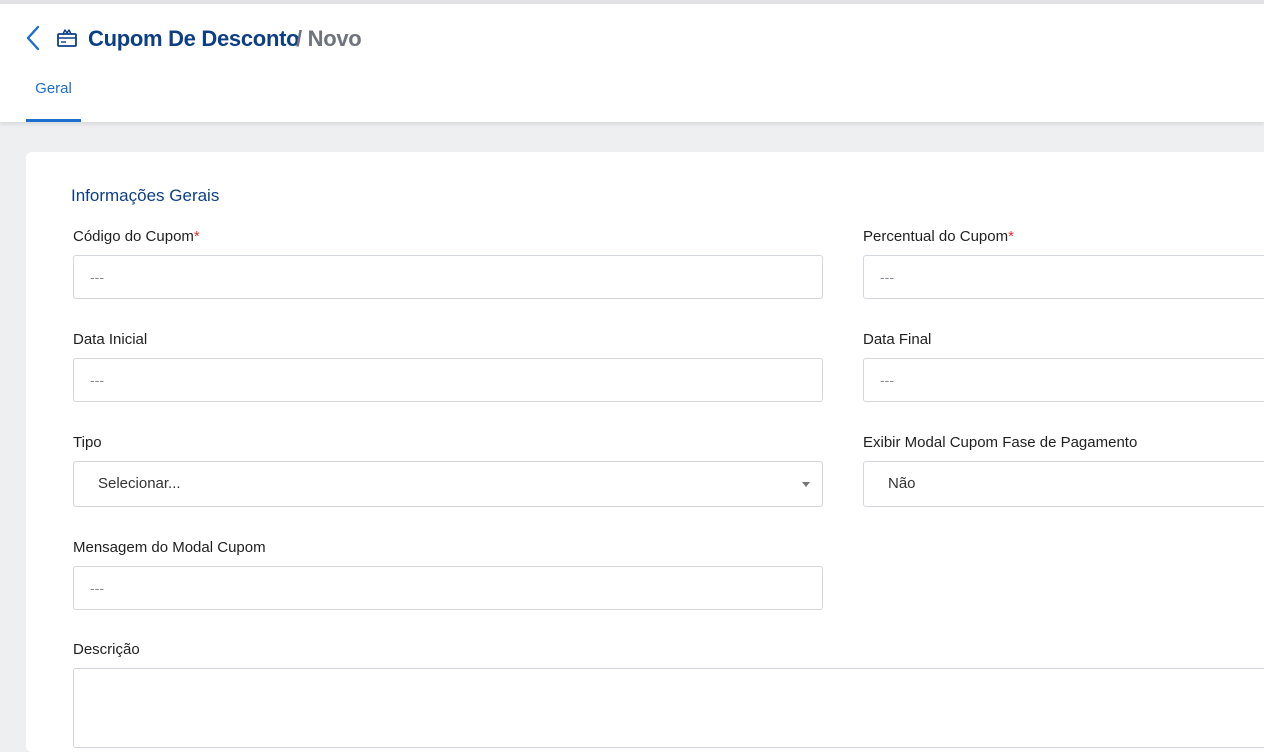 The width and height of the screenshot is (1264, 752). What do you see at coordinates (448, 588) in the screenshot?
I see `mensagem-modal-input` at bounding box center [448, 588].